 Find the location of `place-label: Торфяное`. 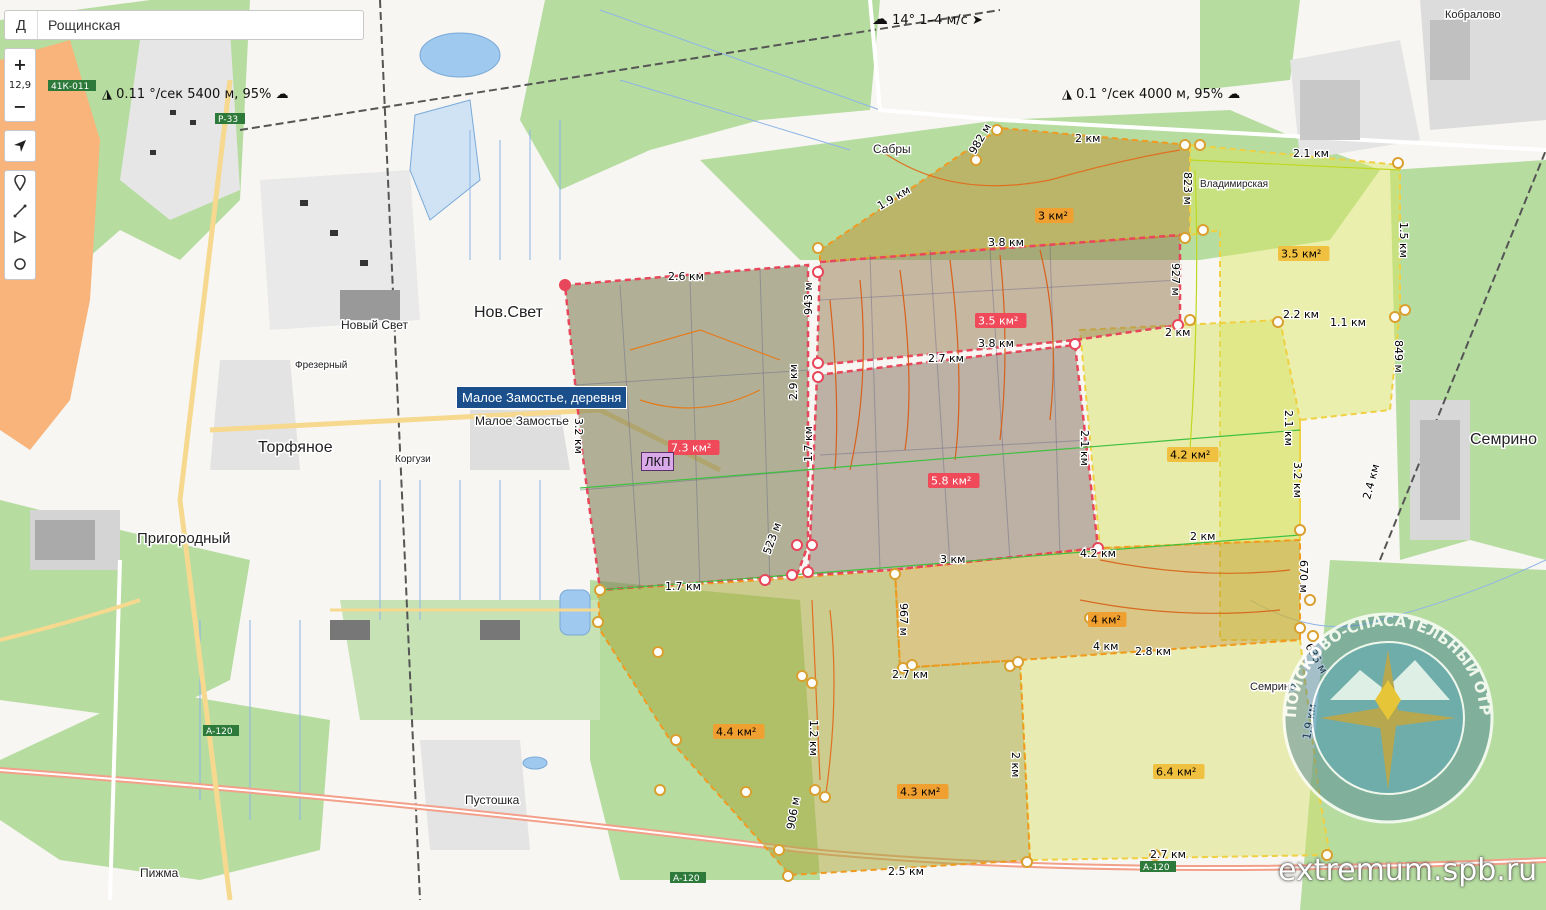

place-label: Торфяное is located at coordinates (295, 447).